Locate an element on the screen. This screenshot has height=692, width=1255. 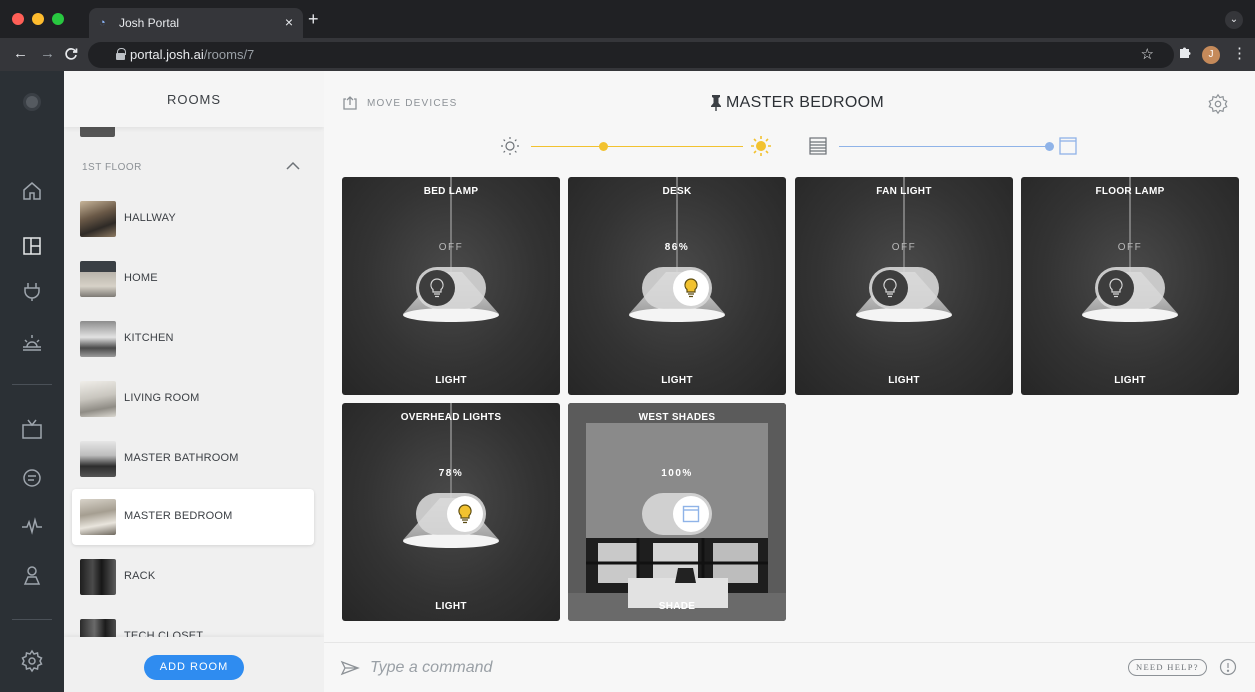
rooms-icon is located at coordinates (32, 246).